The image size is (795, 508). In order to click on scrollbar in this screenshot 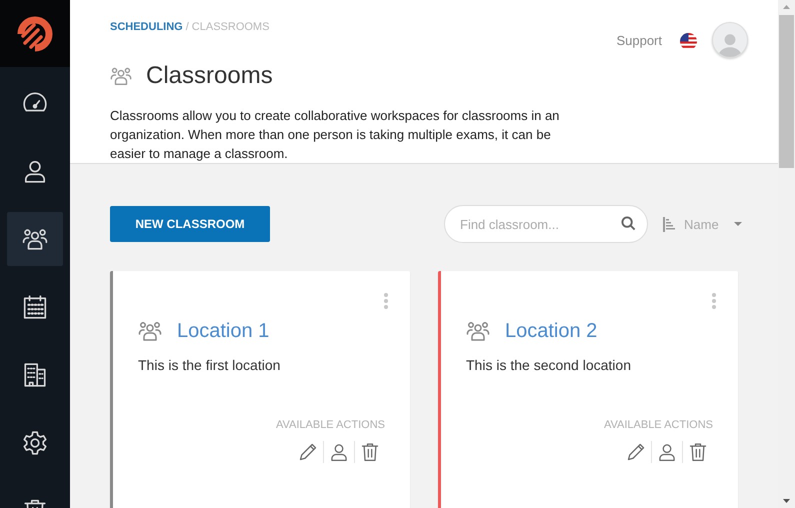, I will do `click(786, 254)`.